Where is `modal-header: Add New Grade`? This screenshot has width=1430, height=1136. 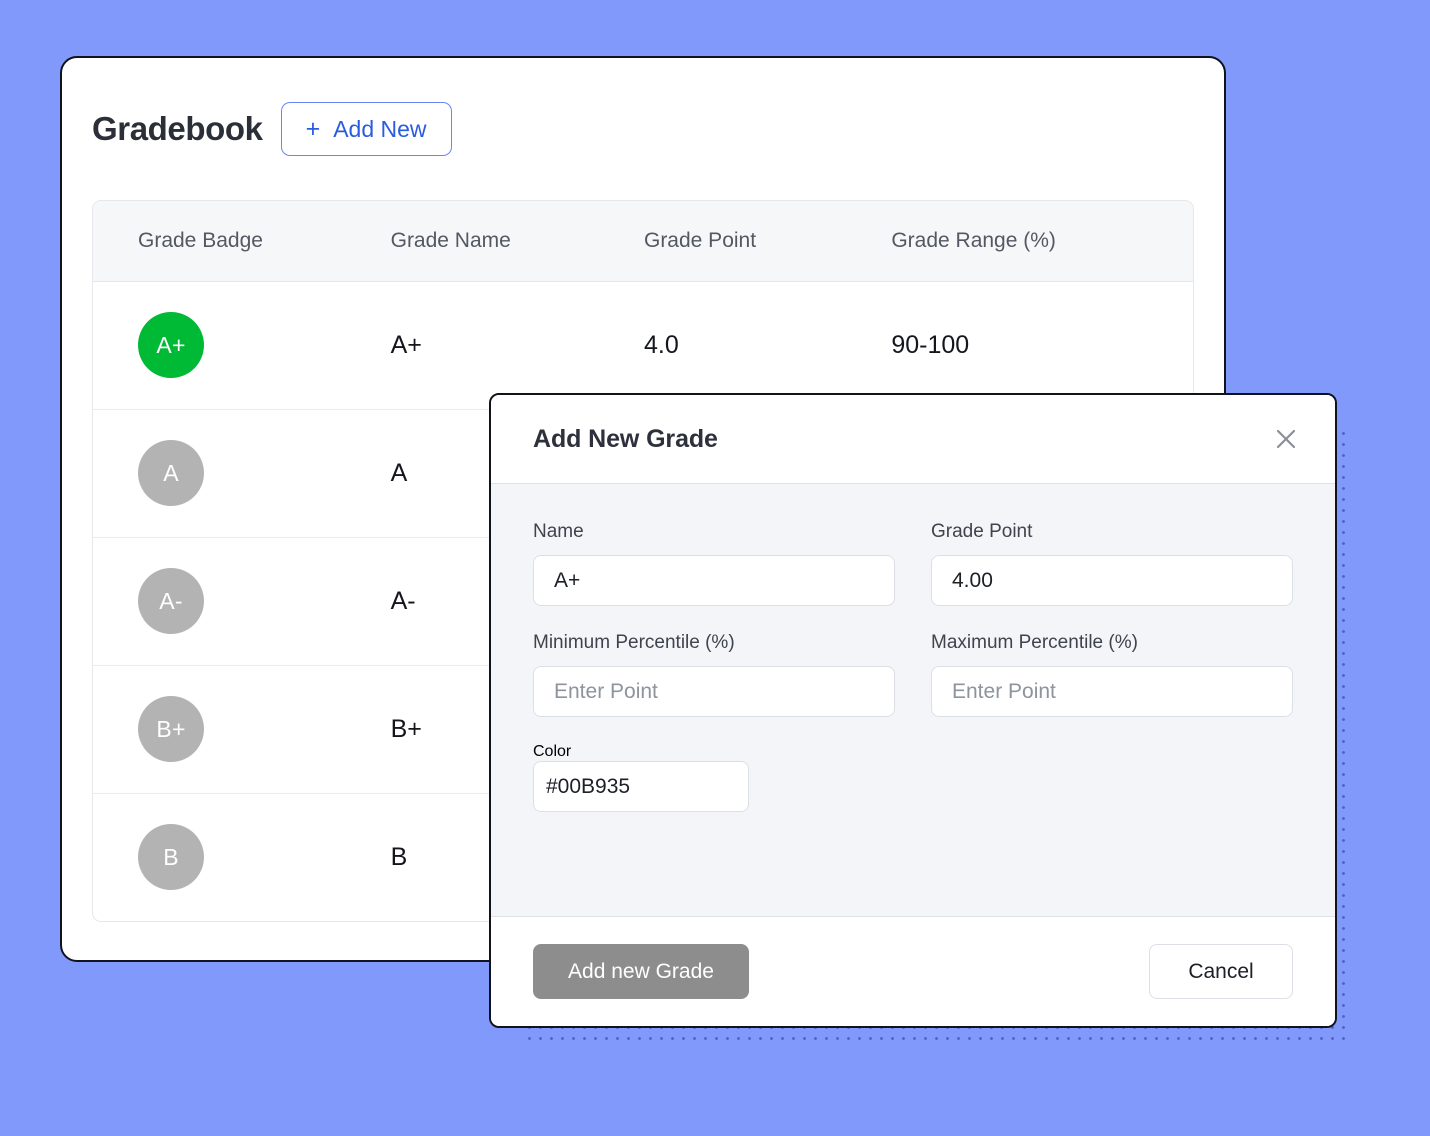 modal-header: Add New Grade is located at coordinates (913, 439).